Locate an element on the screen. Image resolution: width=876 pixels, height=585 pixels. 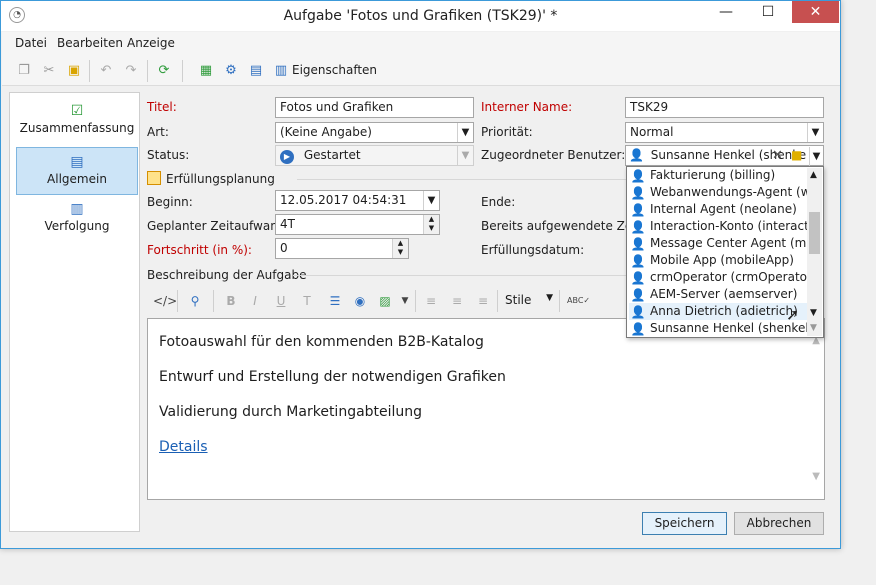
status-value: Gestartet is located at coordinates (332, 155).